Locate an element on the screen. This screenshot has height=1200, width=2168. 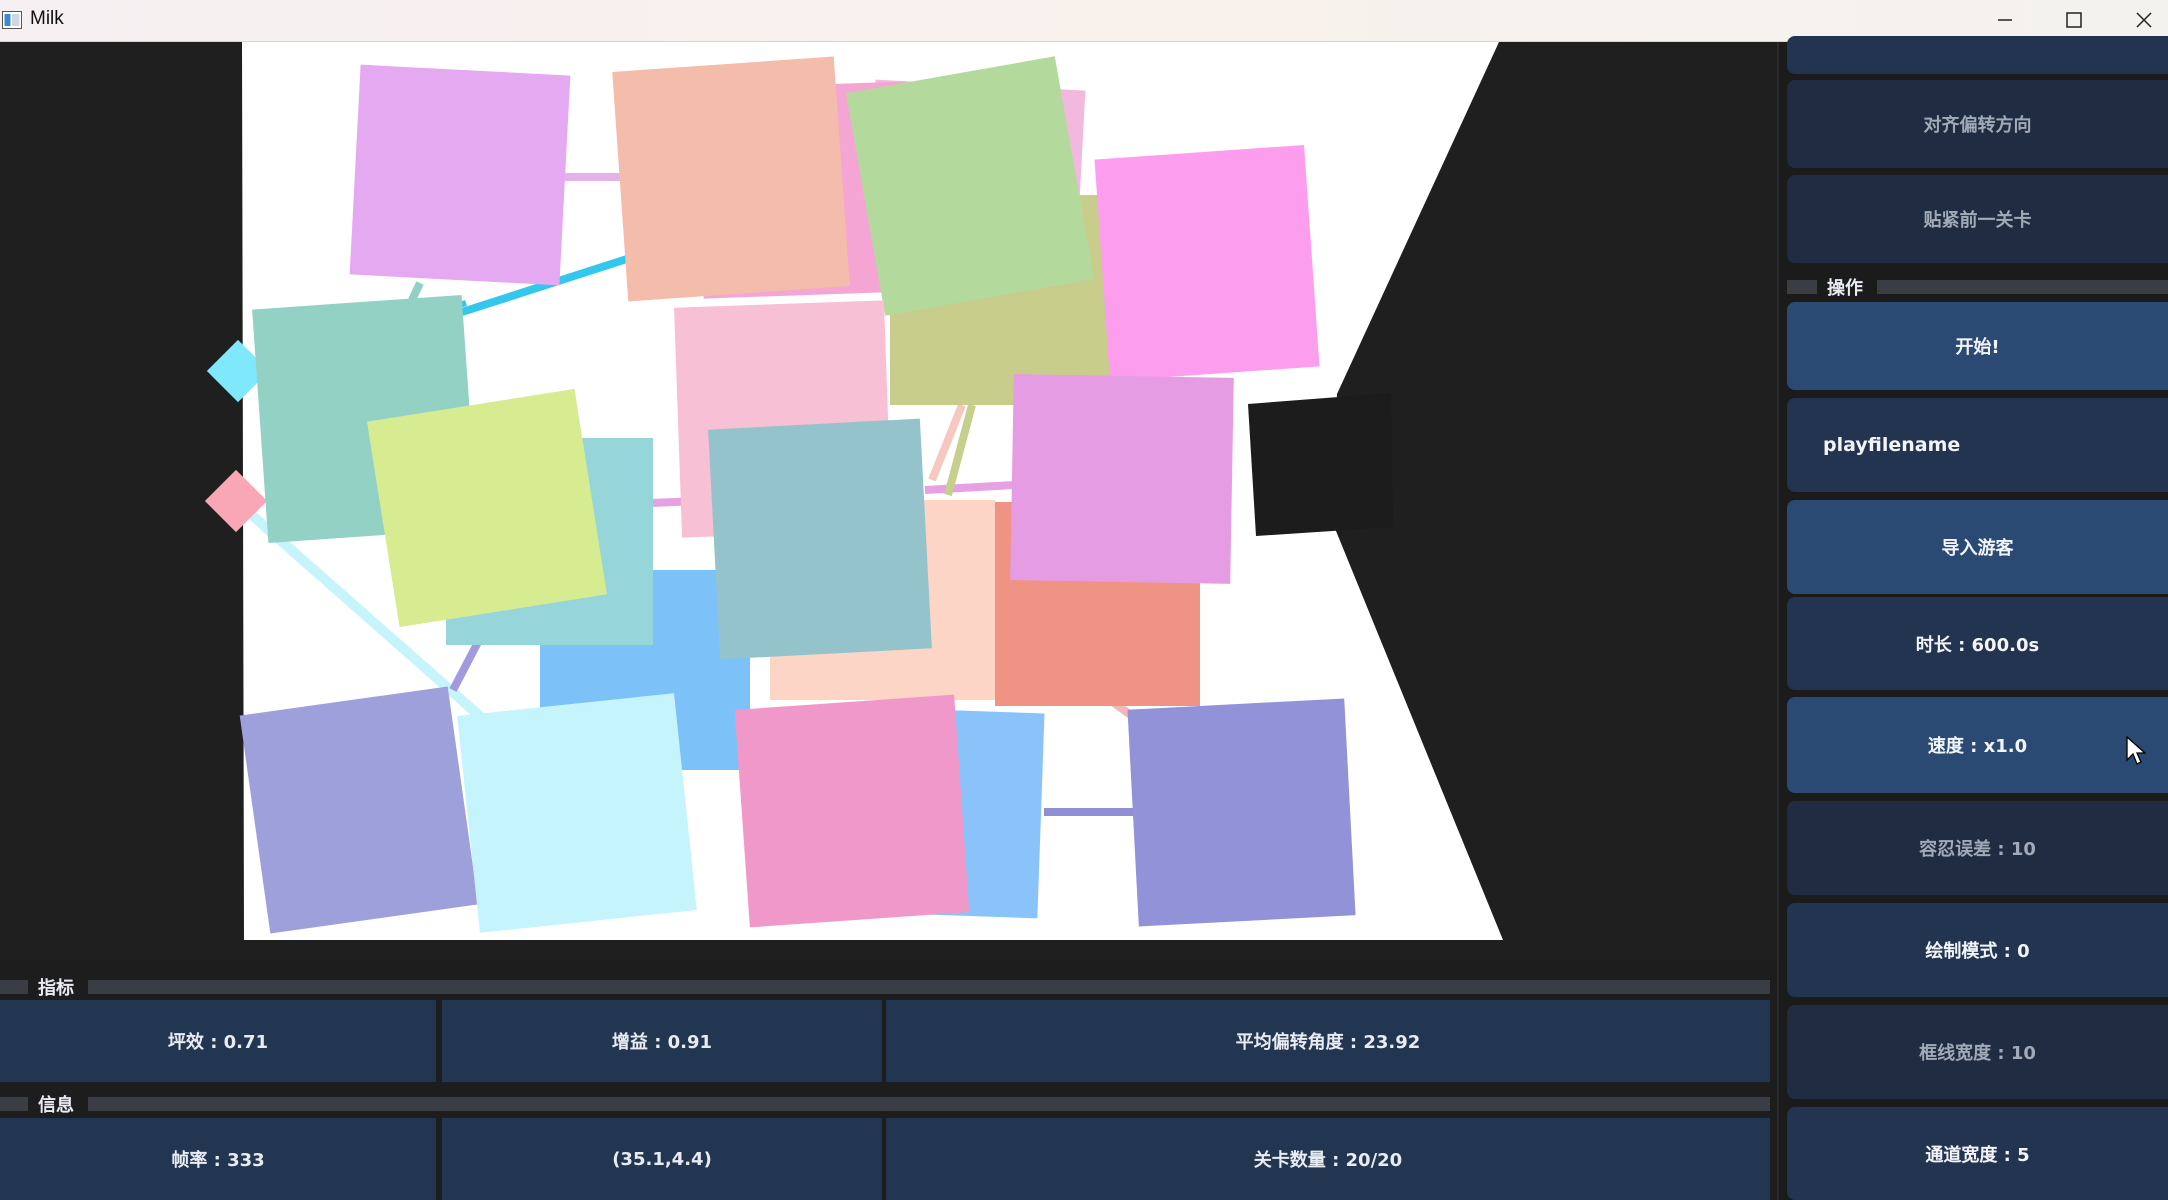
metrics-section-header: 指标 is located at coordinates (888, 986).